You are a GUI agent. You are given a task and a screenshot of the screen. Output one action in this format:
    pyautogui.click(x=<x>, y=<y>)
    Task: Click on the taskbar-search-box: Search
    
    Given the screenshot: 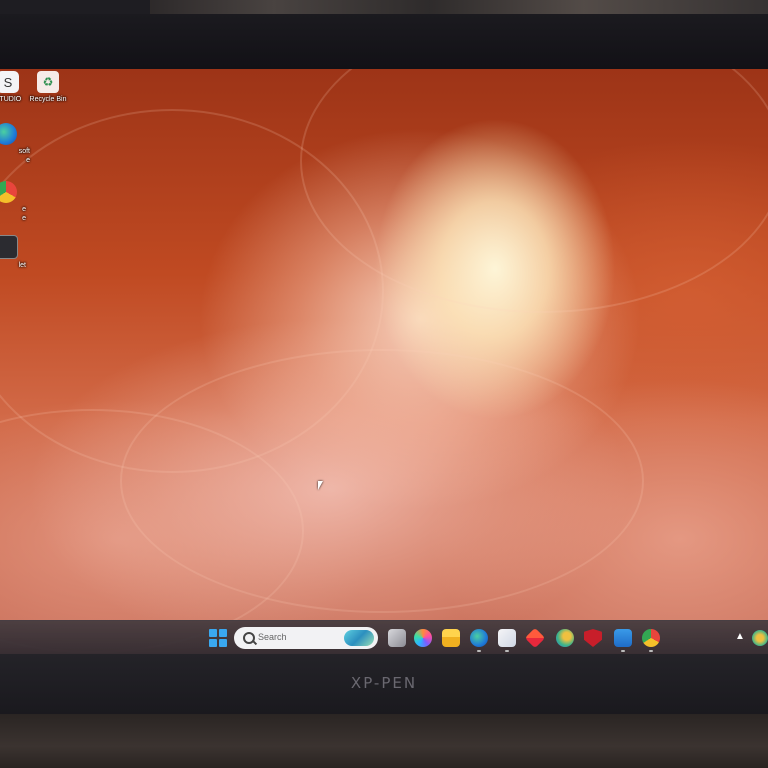 What is the action you would take?
    pyautogui.click(x=306, y=638)
    